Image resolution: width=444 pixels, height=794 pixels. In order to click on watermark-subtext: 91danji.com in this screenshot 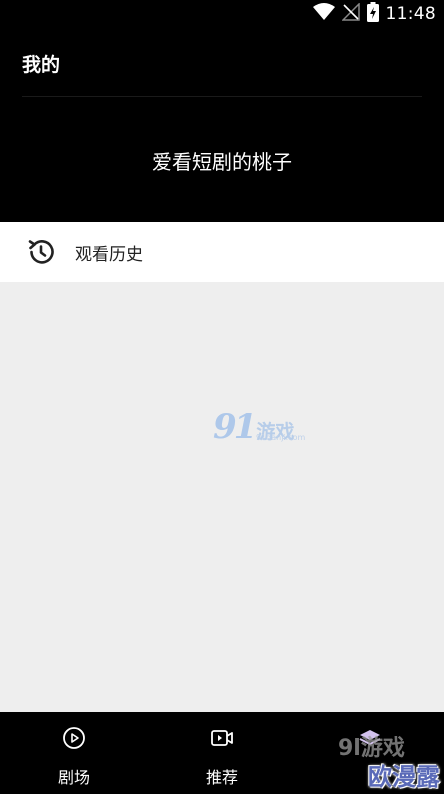, I will do `click(281, 437)`.